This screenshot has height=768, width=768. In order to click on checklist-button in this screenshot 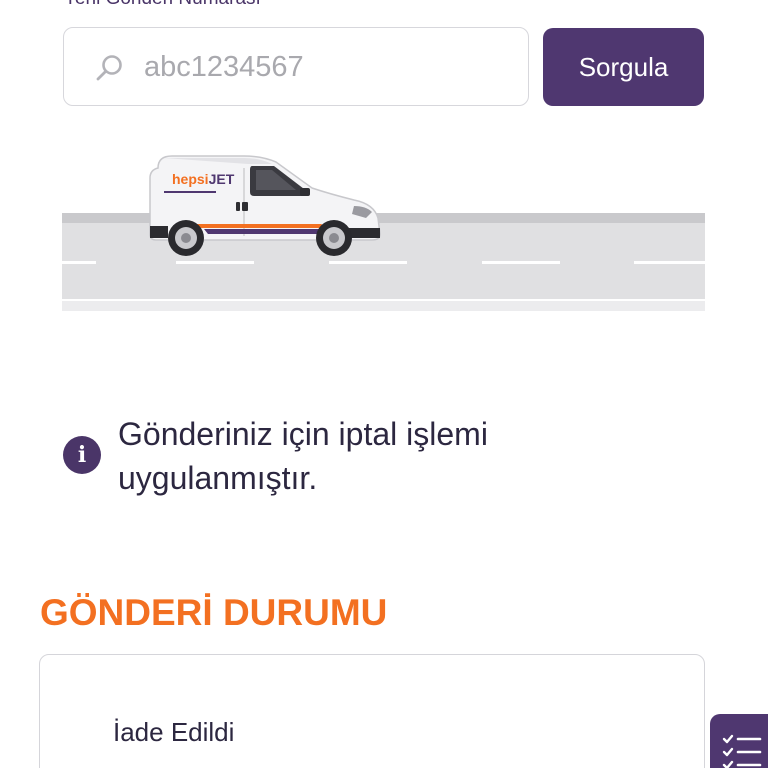, I will do `click(739, 741)`.